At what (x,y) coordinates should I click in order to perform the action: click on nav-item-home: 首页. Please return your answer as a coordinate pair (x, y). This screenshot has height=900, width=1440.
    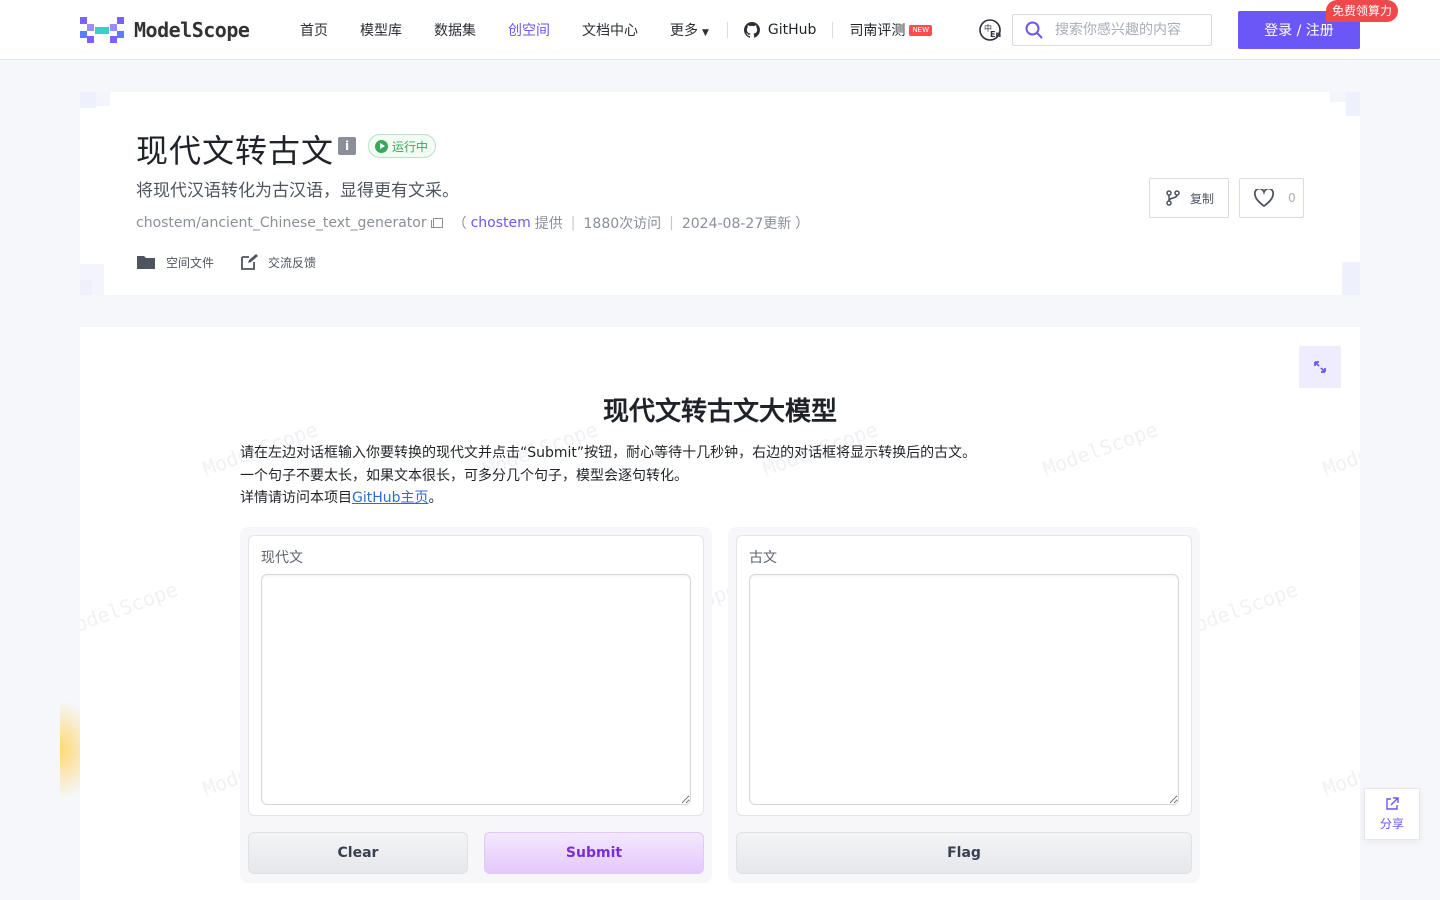
    Looking at the image, I should click on (314, 30).